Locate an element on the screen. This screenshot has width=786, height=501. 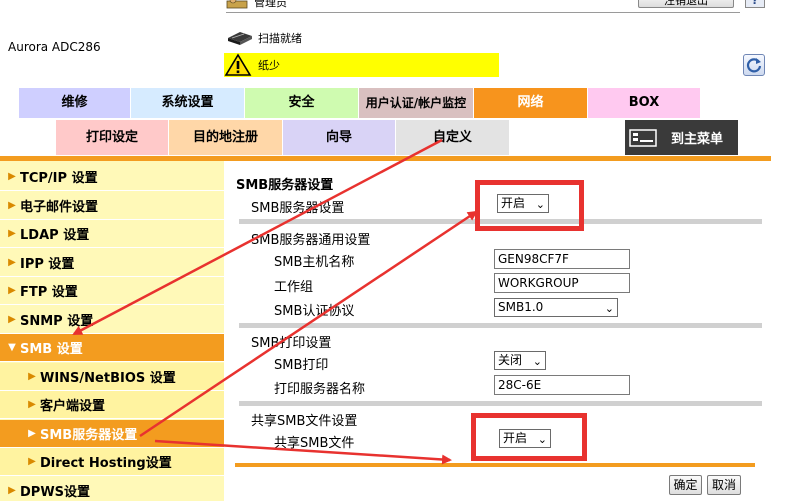
tab-network: 网络 is located at coordinates (531, 103).